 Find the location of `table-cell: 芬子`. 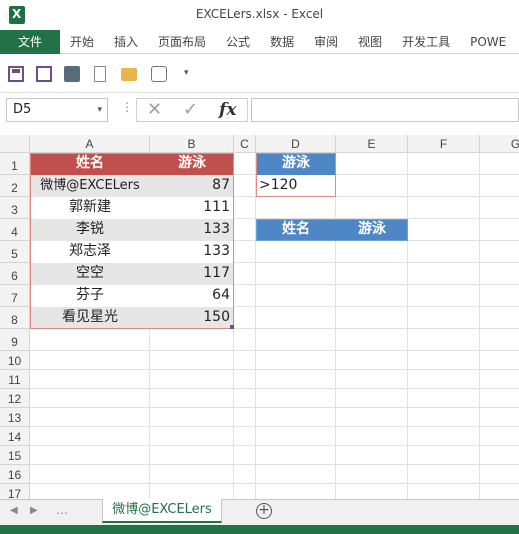

table-cell: 芬子 is located at coordinates (90, 296).